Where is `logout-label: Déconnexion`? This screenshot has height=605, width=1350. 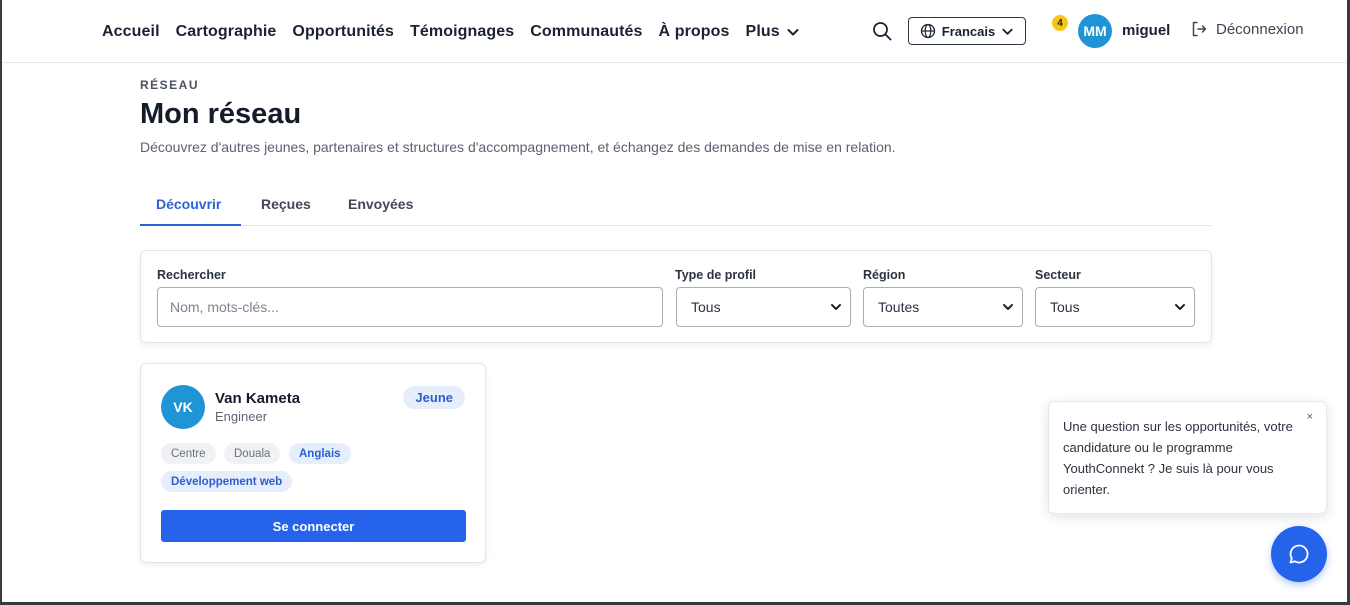 logout-label: Déconnexion is located at coordinates (1260, 29).